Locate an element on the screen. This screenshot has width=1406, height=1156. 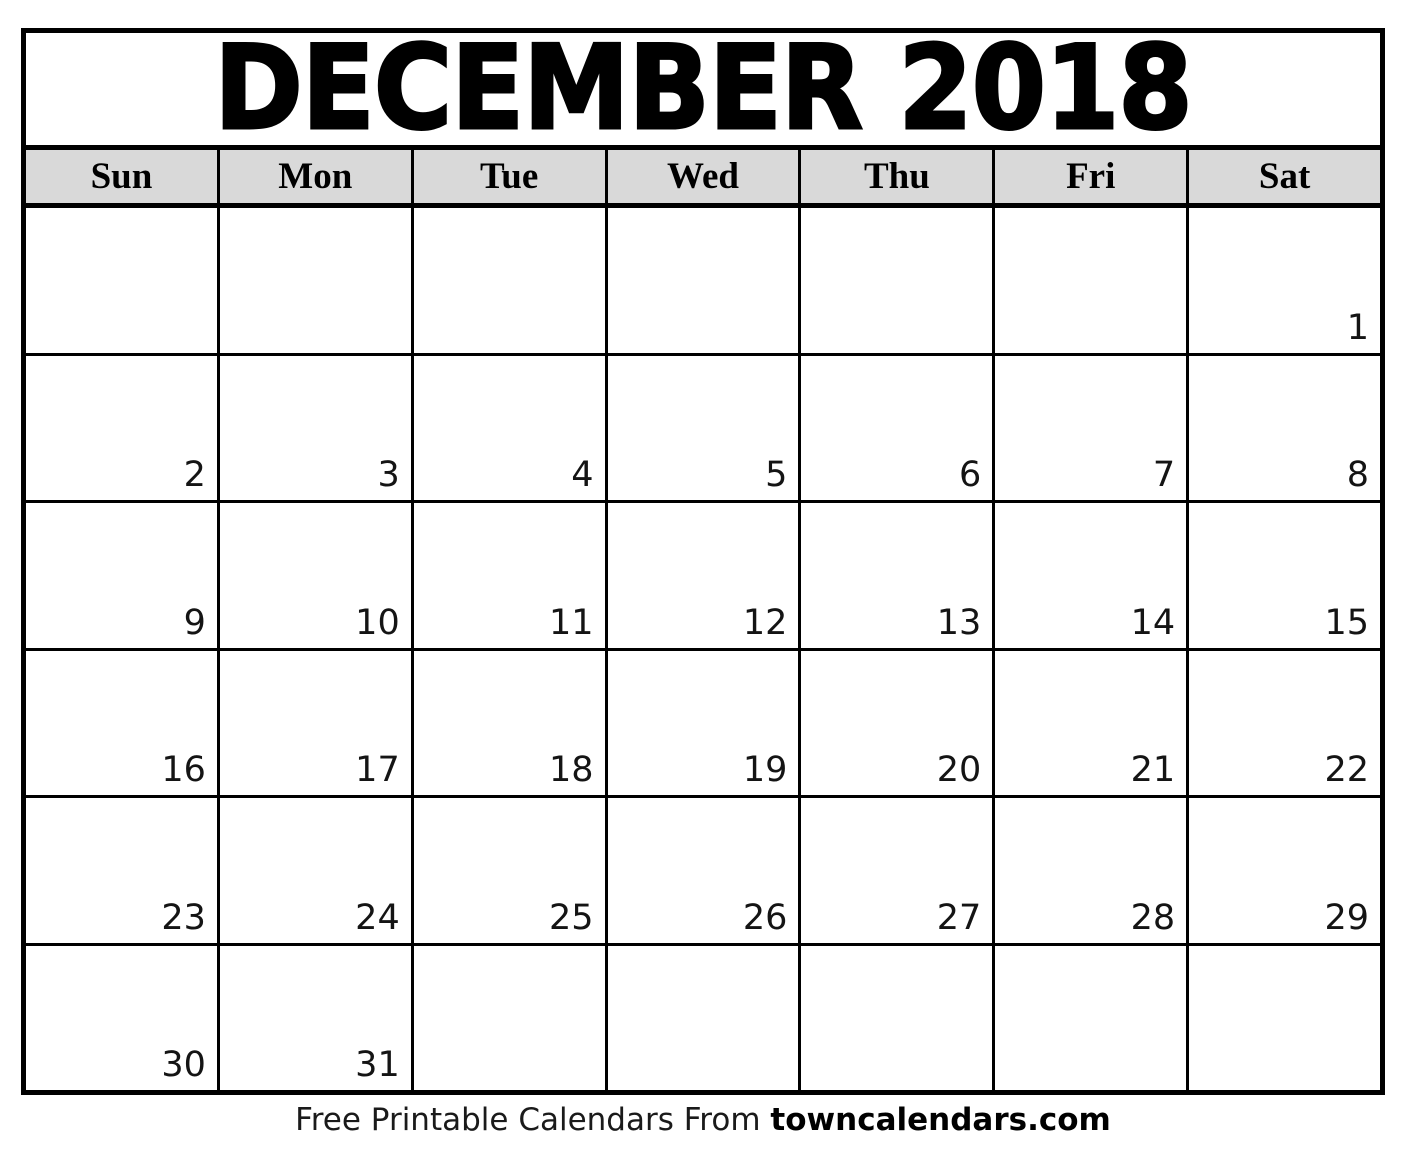
week-row: 16 17 18 19 20 21 22 is located at coordinates (703, 724).